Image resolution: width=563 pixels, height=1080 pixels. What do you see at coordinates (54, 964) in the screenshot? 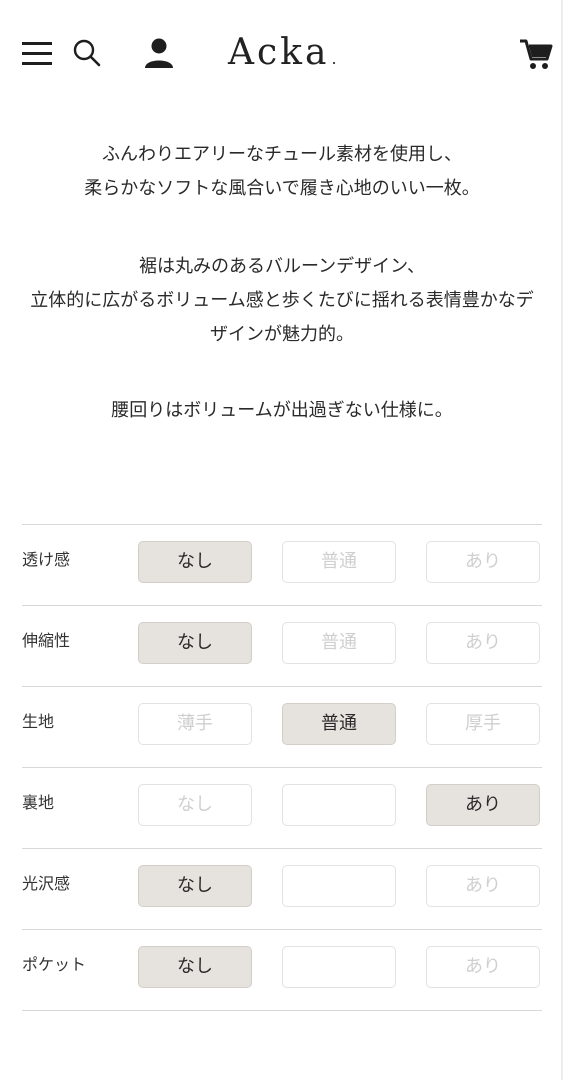
I see `spec-label: ポケット` at bounding box center [54, 964].